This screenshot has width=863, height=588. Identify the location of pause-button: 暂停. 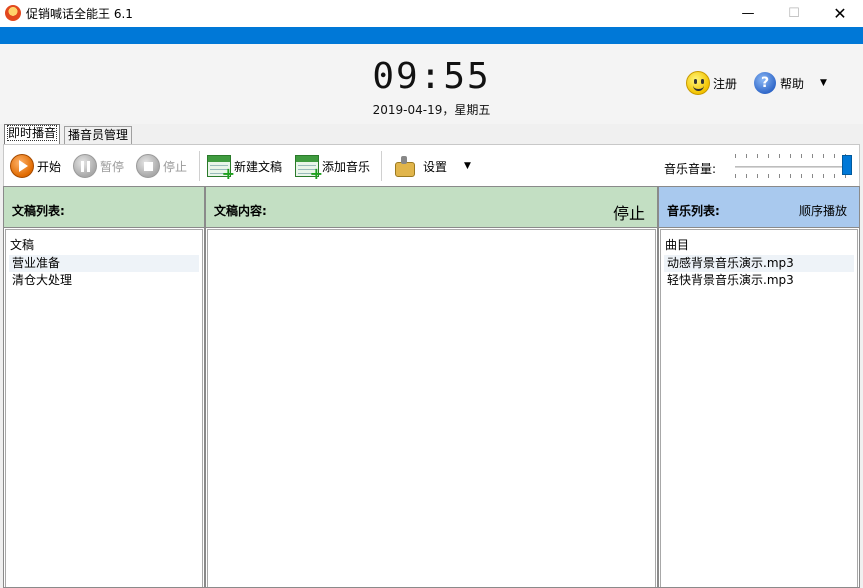
(98, 166).